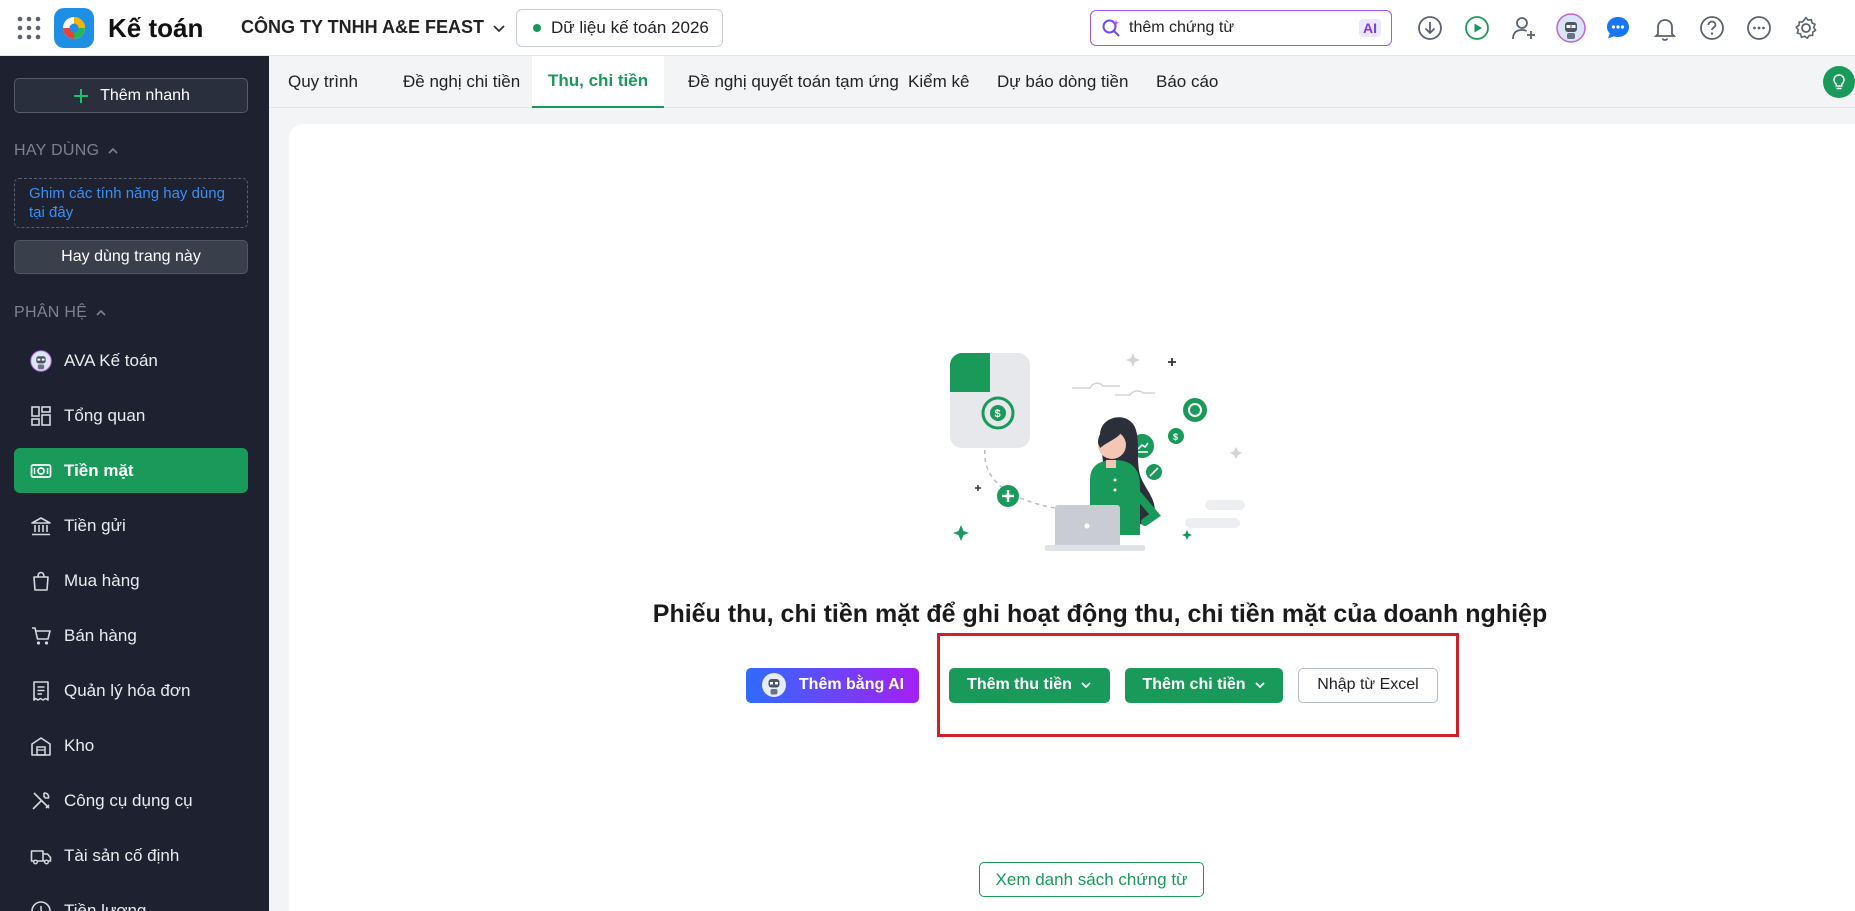 This screenshot has height=911, width=1855. I want to click on sidebar-item-label: Kho, so click(79, 745).